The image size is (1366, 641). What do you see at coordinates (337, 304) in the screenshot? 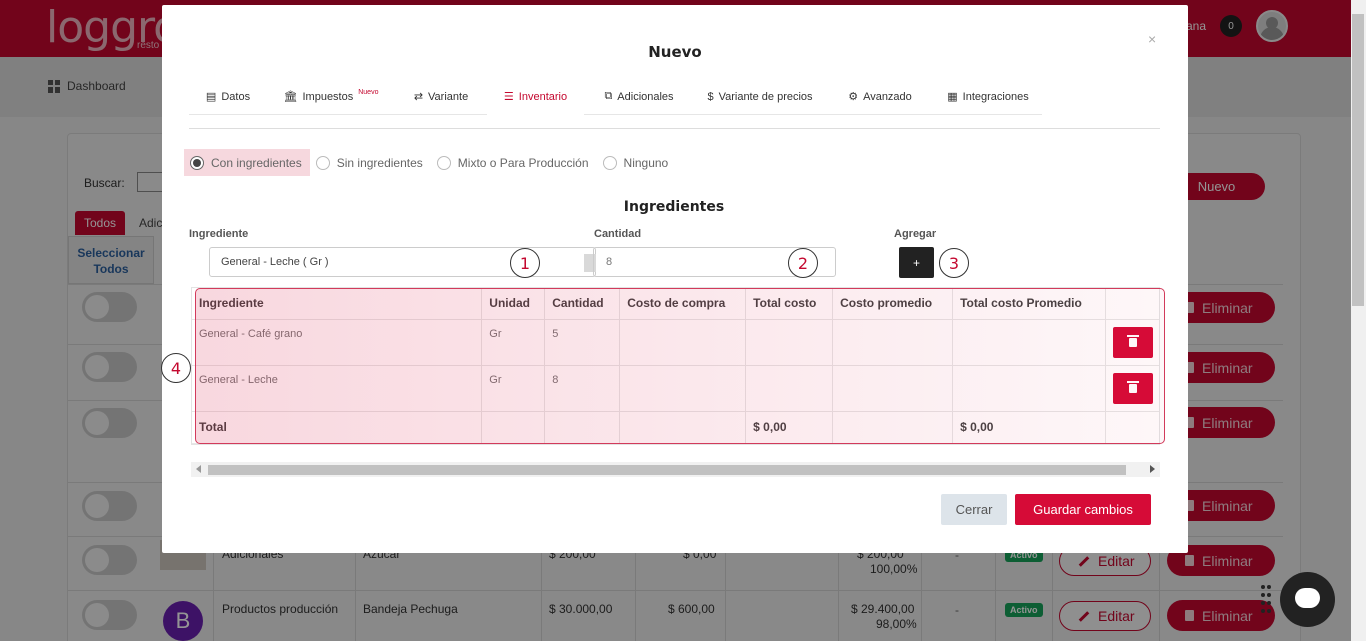
I see `column-header: Ingrediente` at bounding box center [337, 304].